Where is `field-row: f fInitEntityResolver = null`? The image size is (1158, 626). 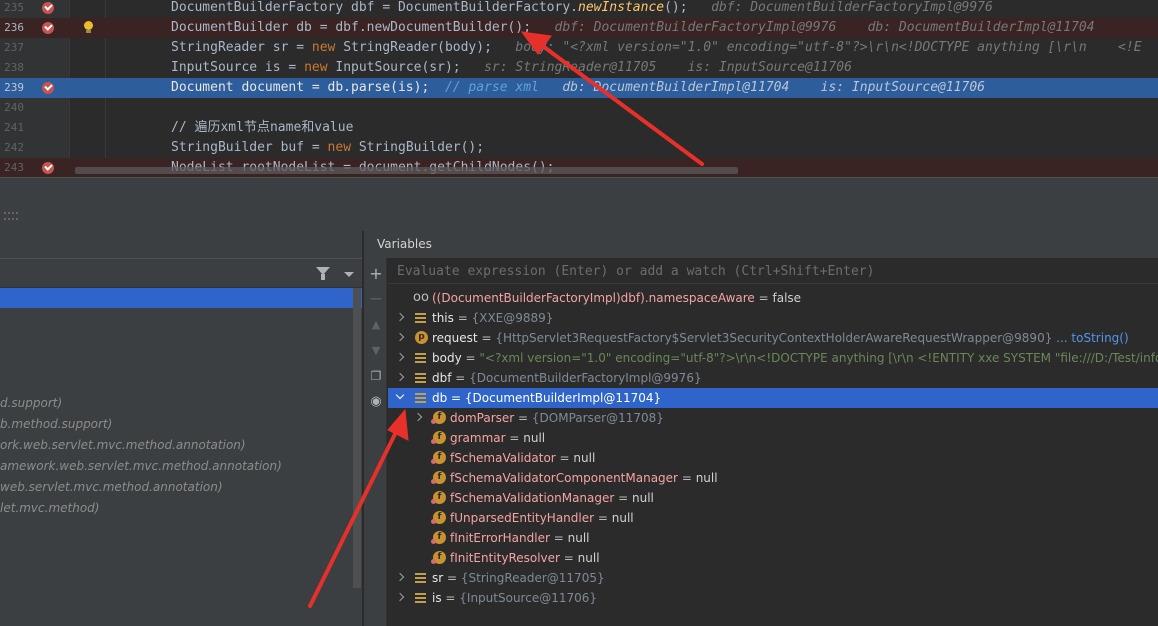 field-row: f fInitEntityResolver = null is located at coordinates (773, 558).